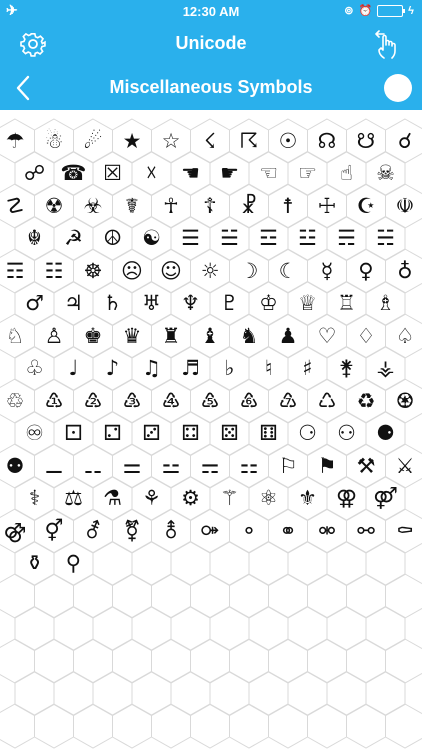 Image resolution: width=422 pixels, height=750 pixels. What do you see at coordinates (35, 239) in the screenshot?
I see `symbol-cell: ☬` at bounding box center [35, 239].